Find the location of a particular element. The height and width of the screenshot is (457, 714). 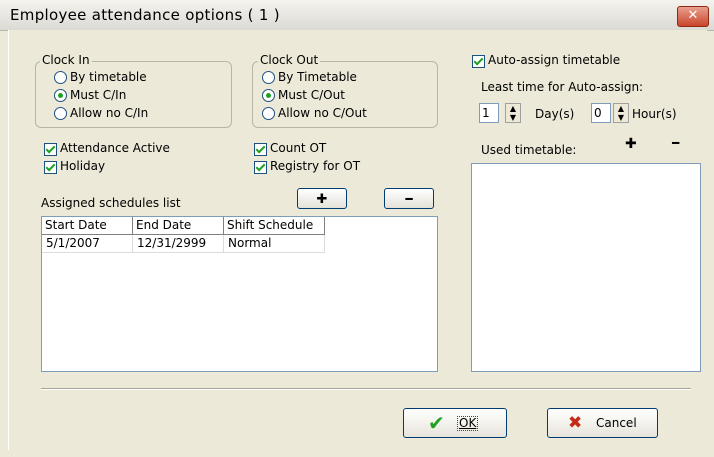

clock-in-legend: Clock In is located at coordinates (66, 60).